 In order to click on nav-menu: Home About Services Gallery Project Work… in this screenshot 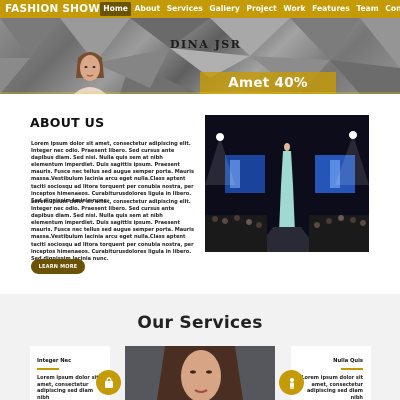, I will do `click(249, 9)`.